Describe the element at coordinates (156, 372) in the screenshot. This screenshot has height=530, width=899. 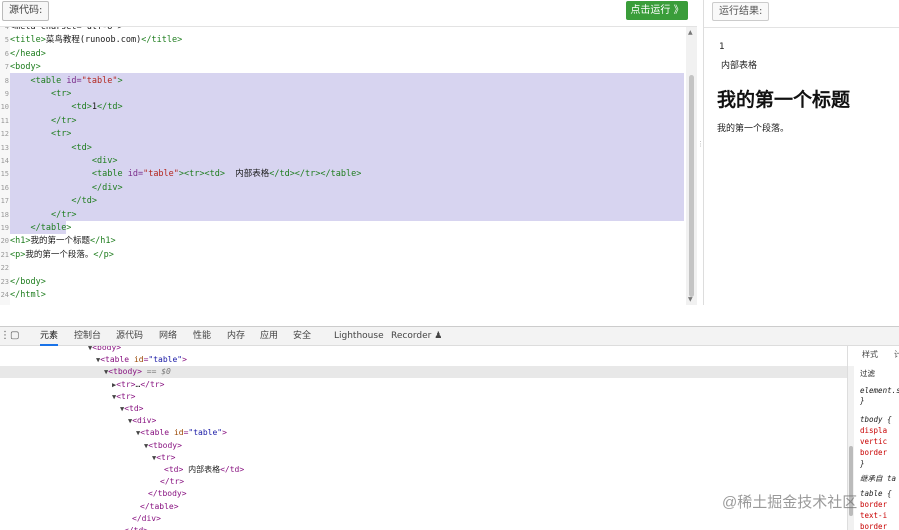
I see `dom-token: == $0` at that location.